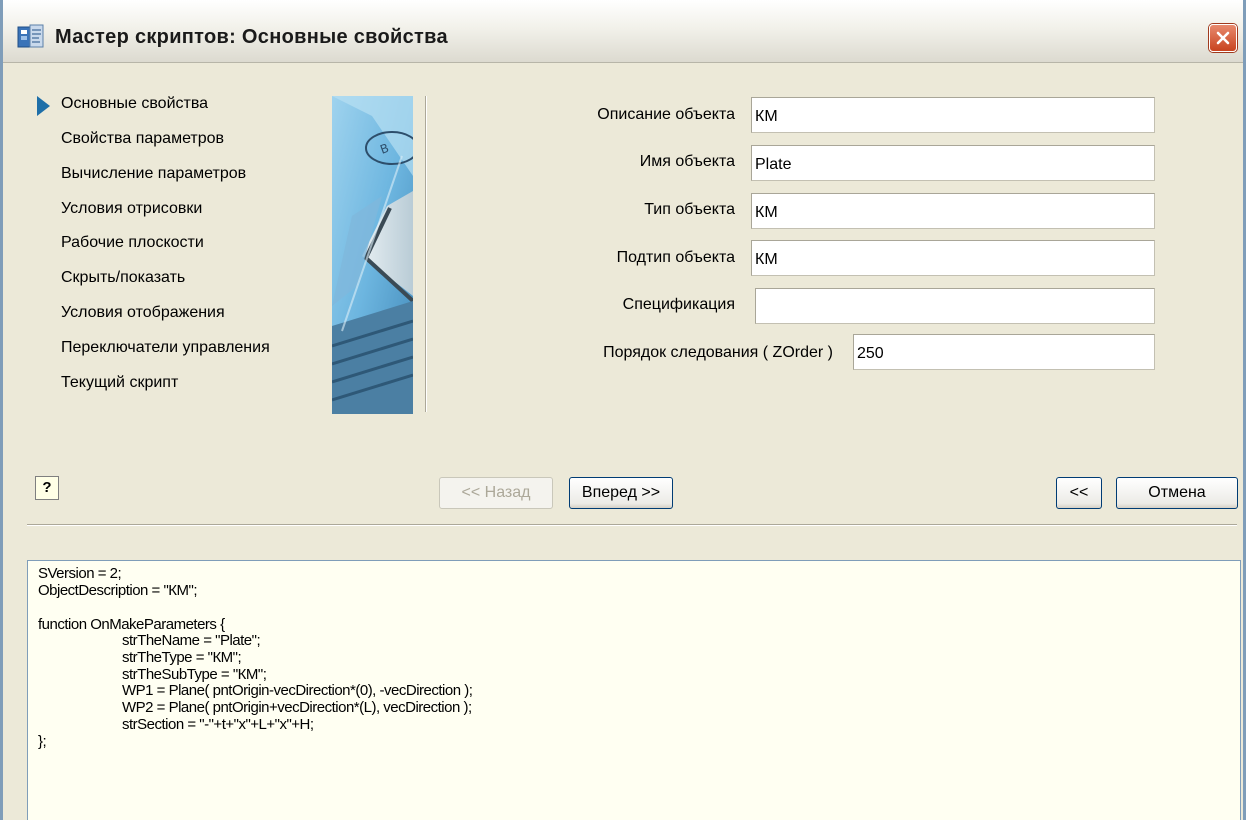  I want to click on window-title: Мастер скриптов: Основные свойства, so click(251, 37).